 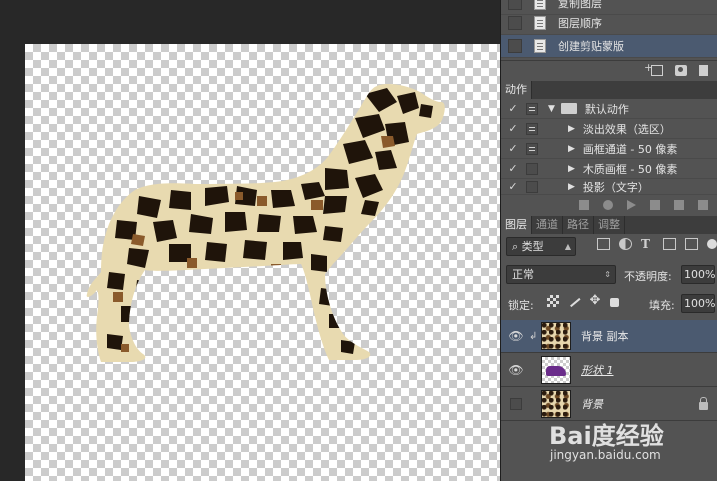 I want to click on blend-mode-select: 正常 ⇕, so click(x=561, y=274).